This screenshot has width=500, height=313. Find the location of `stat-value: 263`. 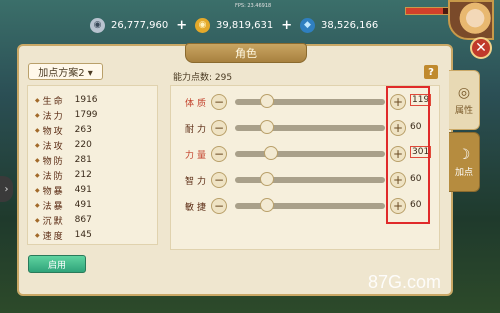

stat-value: 263 is located at coordinates (83, 130).